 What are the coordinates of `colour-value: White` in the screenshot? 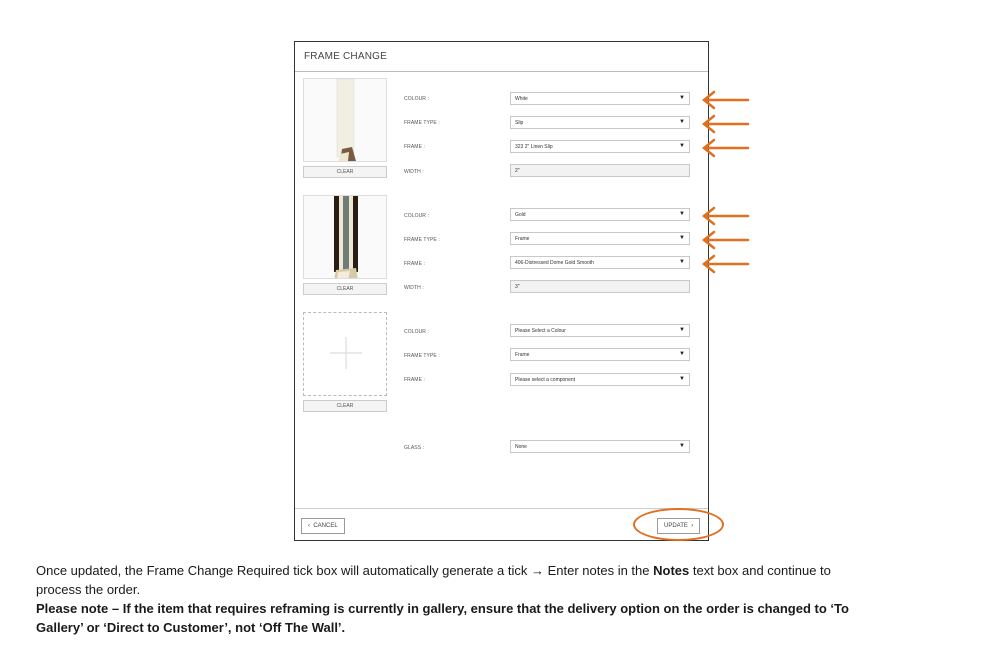 It's located at (521, 99).